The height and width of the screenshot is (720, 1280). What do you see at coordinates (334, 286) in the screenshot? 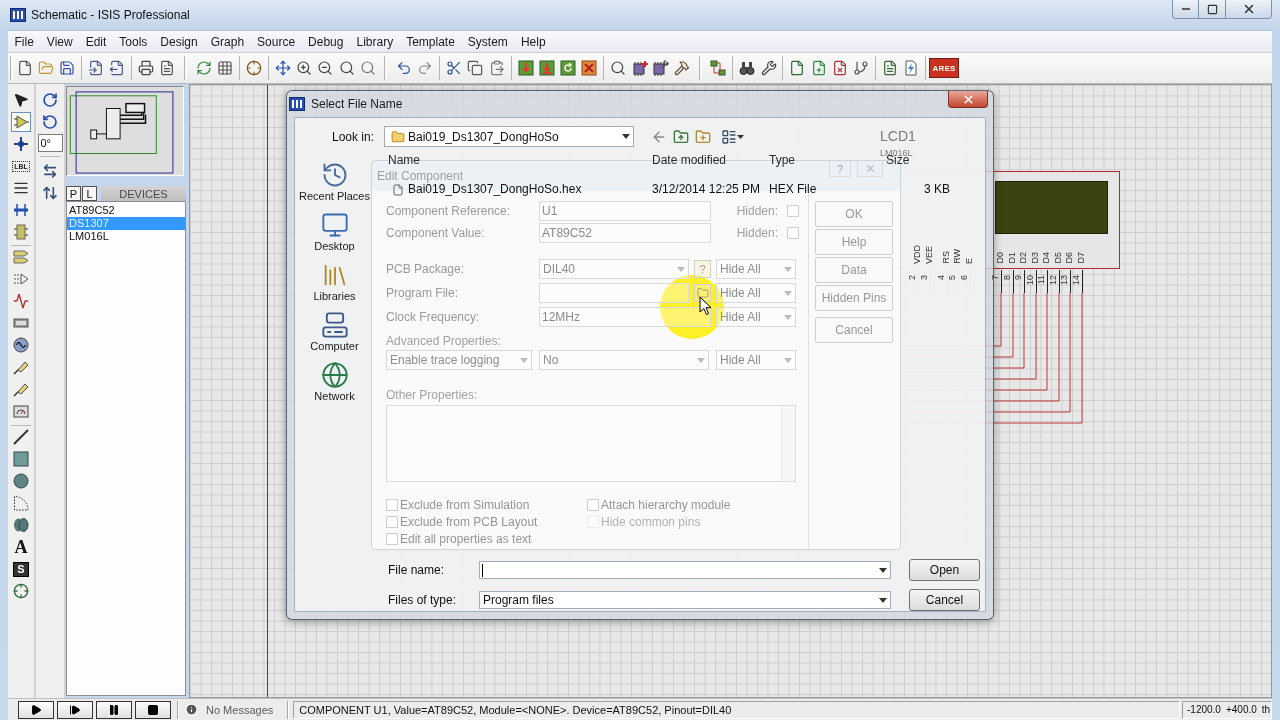
I see `place-item: Libraries` at bounding box center [334, 286].